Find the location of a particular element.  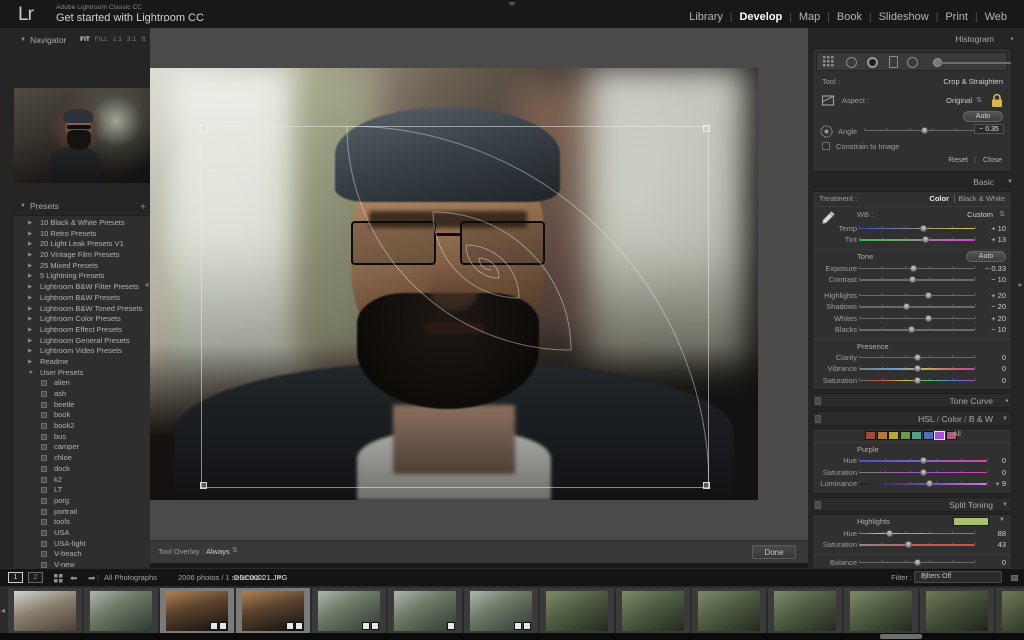

hsl-title: HSL is located at coordinates (926, 419).